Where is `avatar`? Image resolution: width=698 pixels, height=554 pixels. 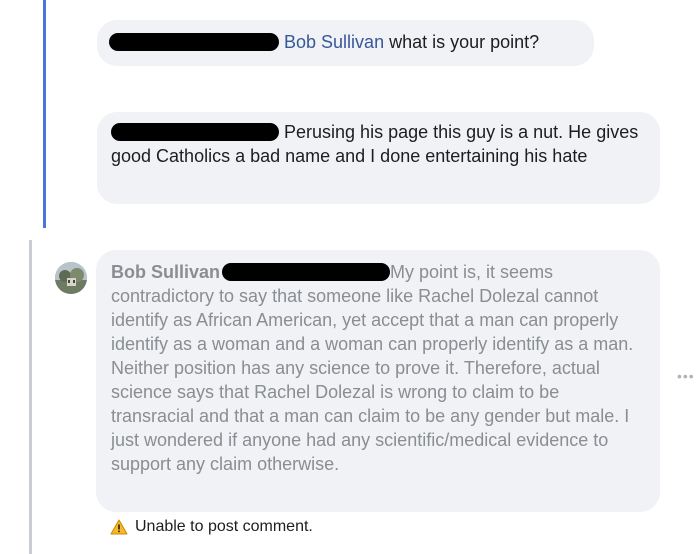 avatar is located at coordinates (71, 278).